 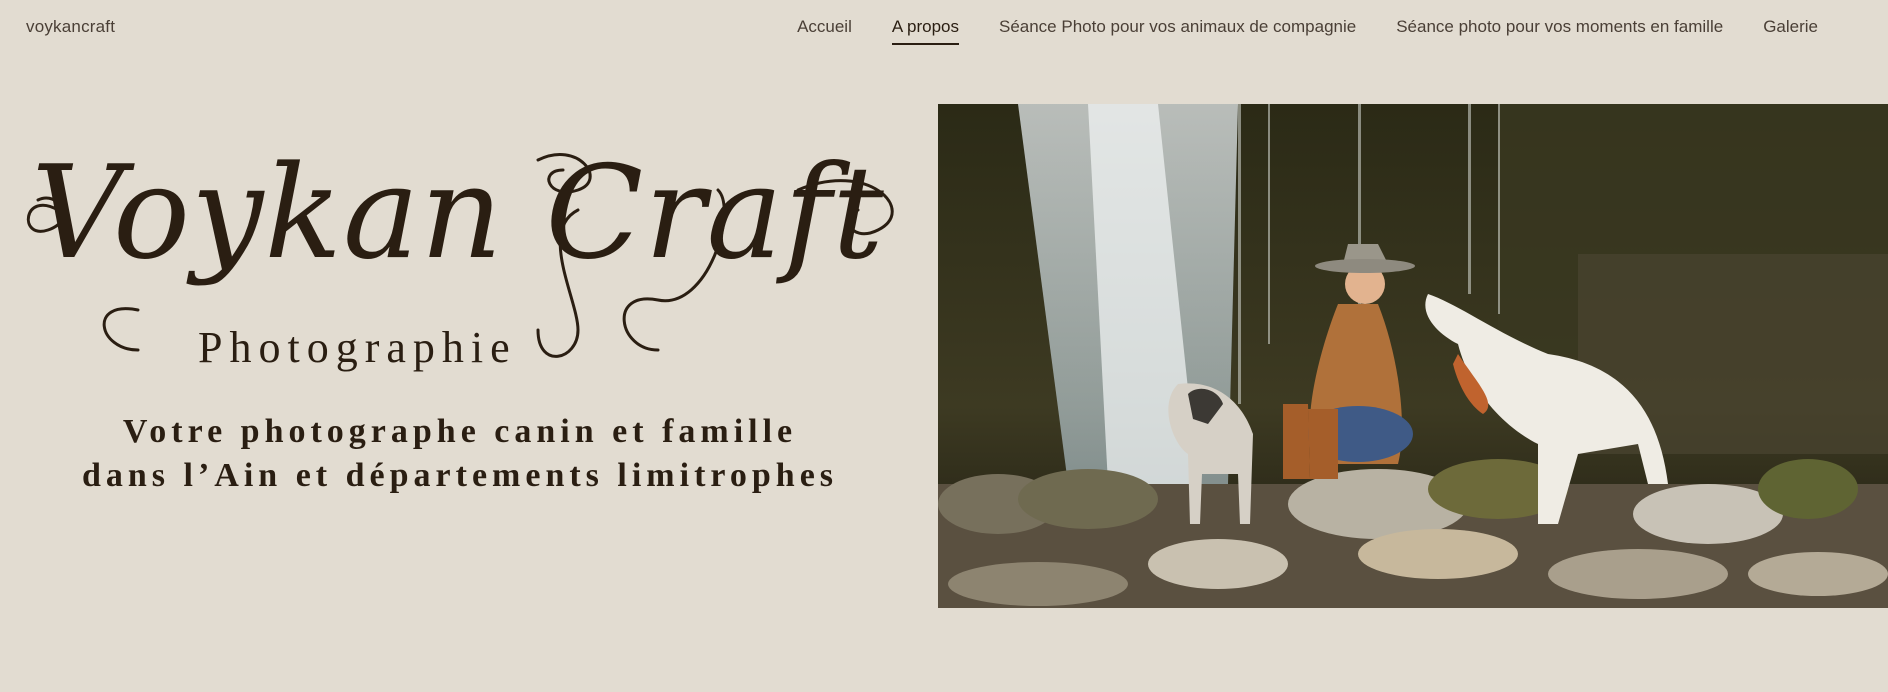 What do you see at coordinates (458, 213) in the screenshot?
I see `logo-script-text: Voykan Craft` at bounding box center [458, 213].